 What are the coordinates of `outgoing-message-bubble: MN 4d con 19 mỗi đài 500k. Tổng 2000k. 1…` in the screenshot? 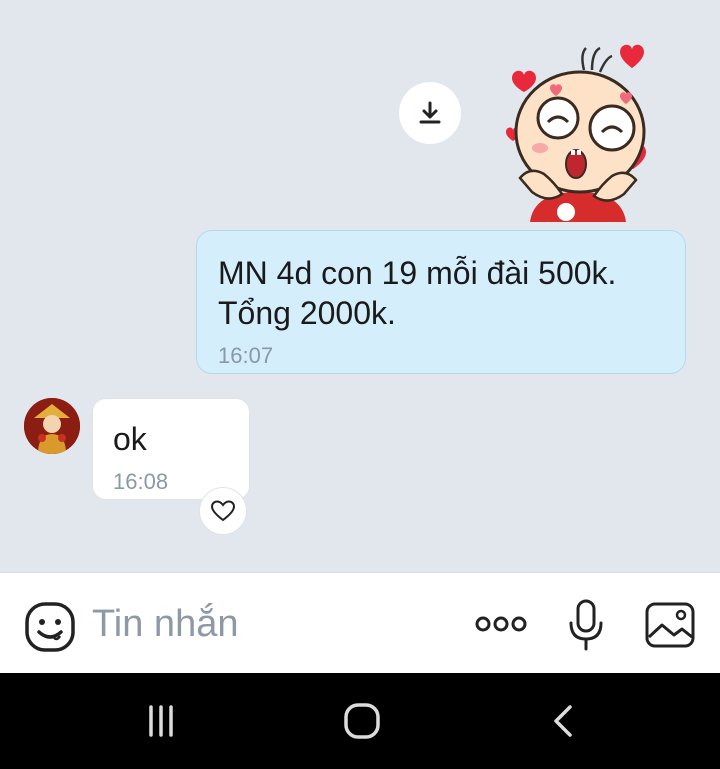 It's located at (441, 302).